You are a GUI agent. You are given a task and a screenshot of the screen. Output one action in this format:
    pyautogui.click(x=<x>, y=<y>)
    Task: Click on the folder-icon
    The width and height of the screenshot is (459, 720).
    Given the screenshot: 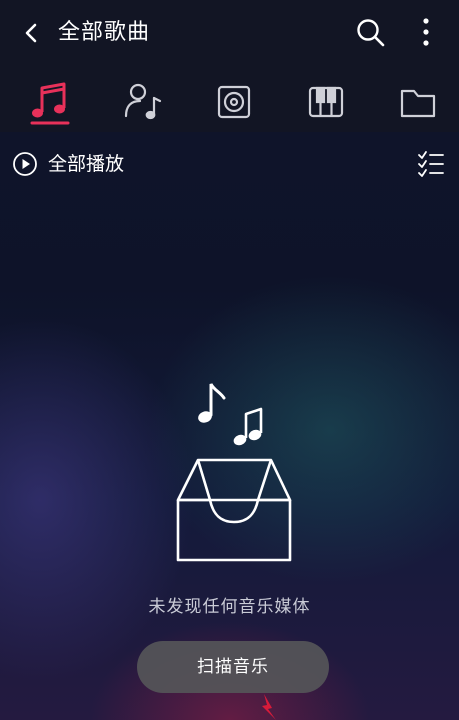 What is the action you would take?
    pyautogui.click(x=418, y=103)
    